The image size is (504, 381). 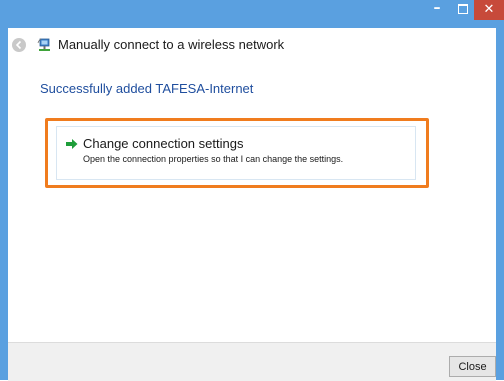 What do you see at coordinates (163, 143) in the screenshot?
I see `option-title: Change connection settings` at bounding box center [163, 143].